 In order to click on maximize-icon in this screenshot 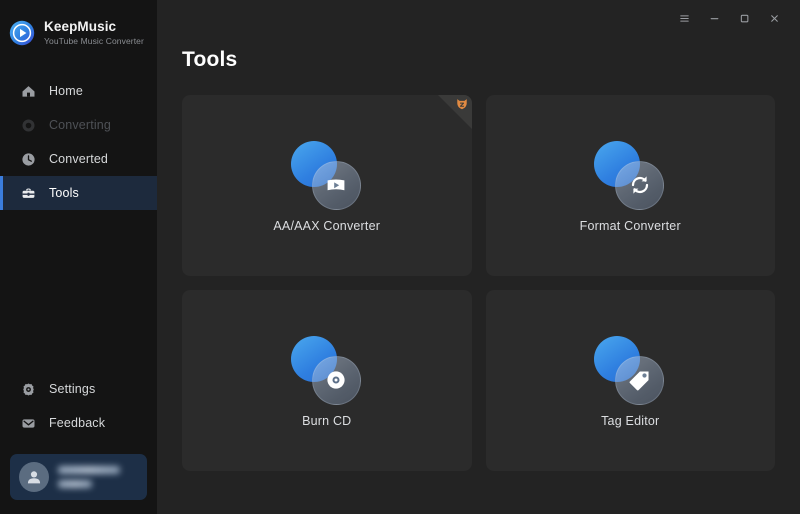, I will do `click(744, 18)`.